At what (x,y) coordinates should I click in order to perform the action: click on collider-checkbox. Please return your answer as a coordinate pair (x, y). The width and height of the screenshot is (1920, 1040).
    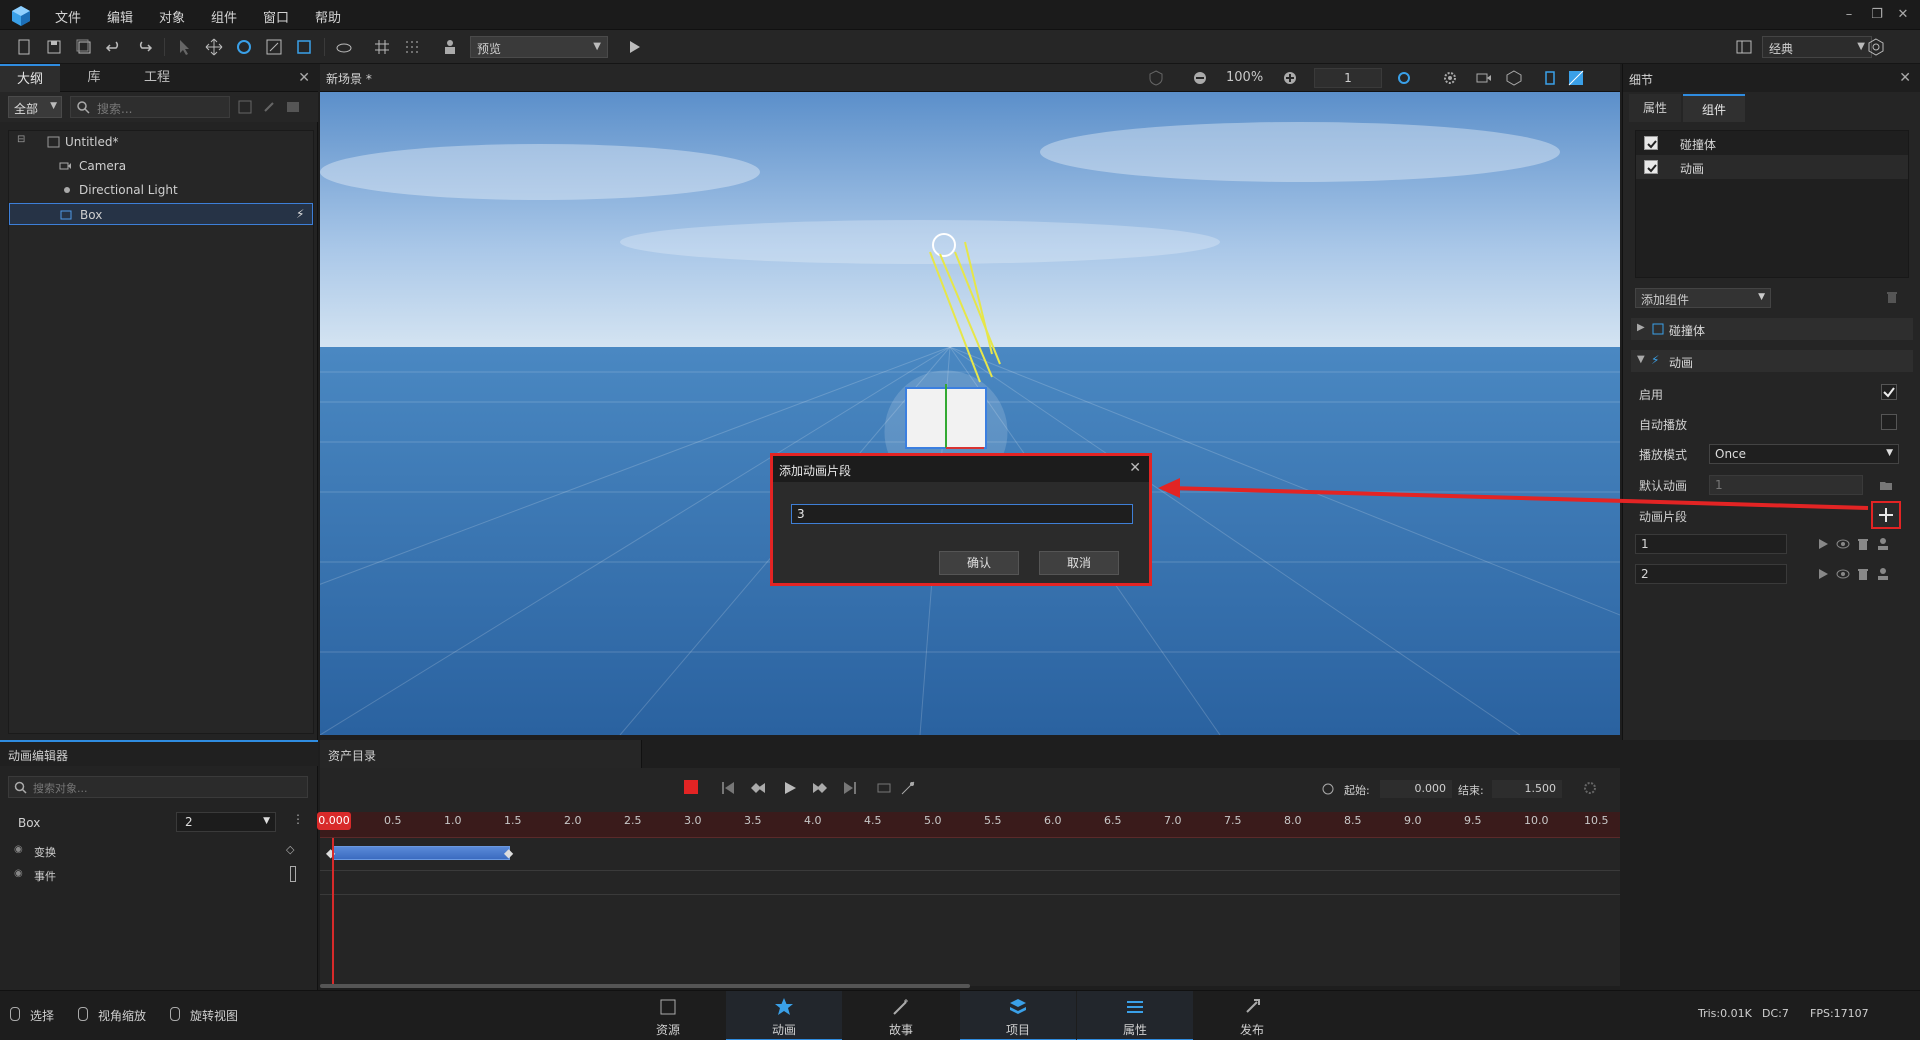
    Looking at the image, I should click on (1651, 143).